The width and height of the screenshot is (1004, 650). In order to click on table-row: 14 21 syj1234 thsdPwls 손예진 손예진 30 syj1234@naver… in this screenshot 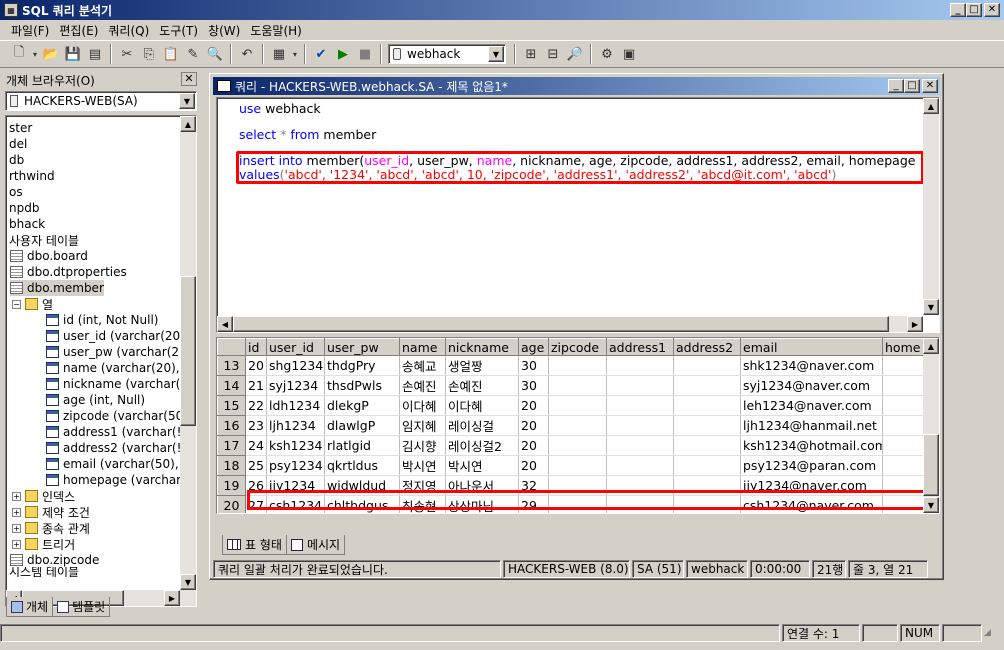, I will do `click(570, 385)`.